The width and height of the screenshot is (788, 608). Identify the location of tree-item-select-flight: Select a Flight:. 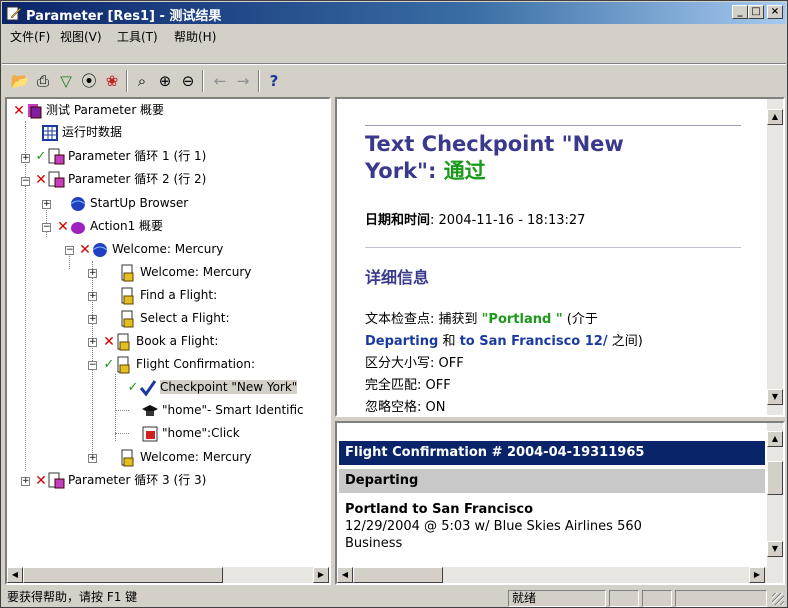
(174, 318).